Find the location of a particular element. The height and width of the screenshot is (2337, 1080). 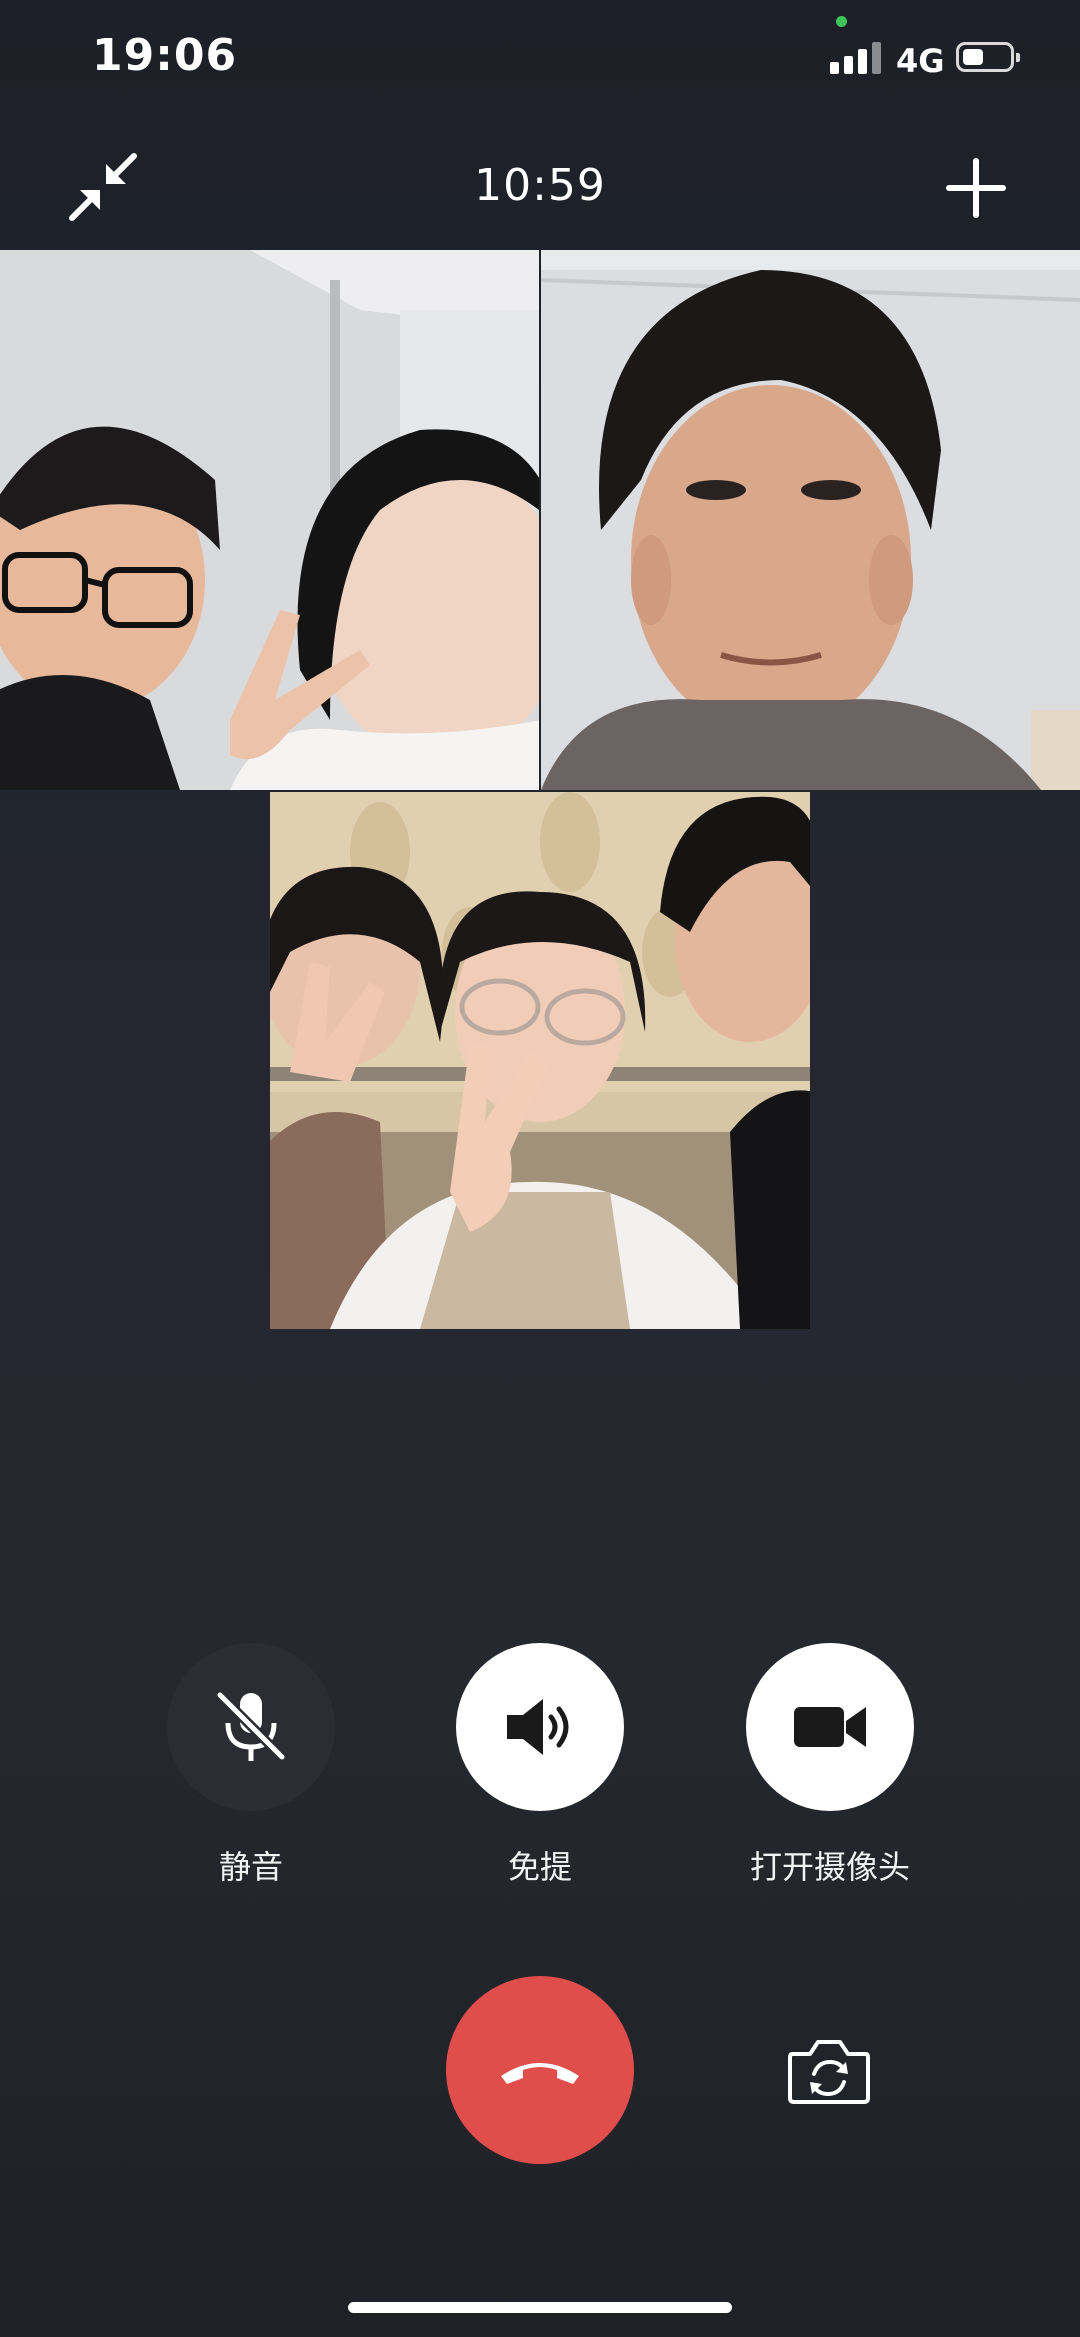

video-camera-icon is located at coordinates (830, 1727).